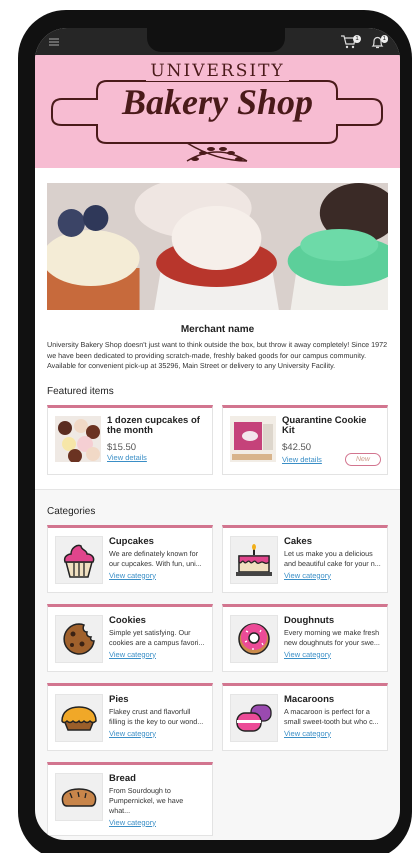  Describe the element at coordinates (79, 718) in the screenshot. I see `pie-icon` at that location.